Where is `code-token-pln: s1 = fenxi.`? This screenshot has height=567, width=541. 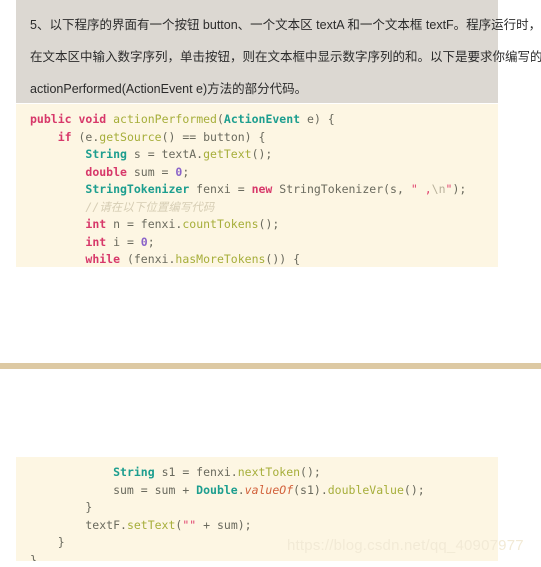 code-token-pln: s1 = fenxi. is located at coordinates (196, 472).